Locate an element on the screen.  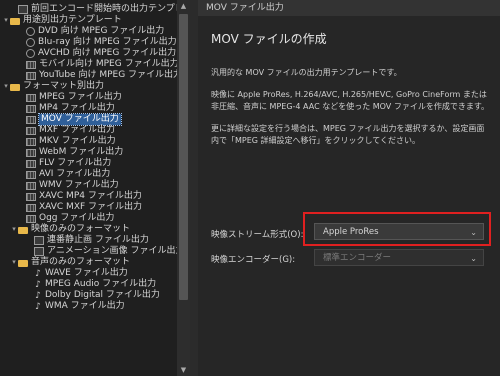
tree-item-label: MPEG Audio ファイル出力 is located at coordinates (101, 284).